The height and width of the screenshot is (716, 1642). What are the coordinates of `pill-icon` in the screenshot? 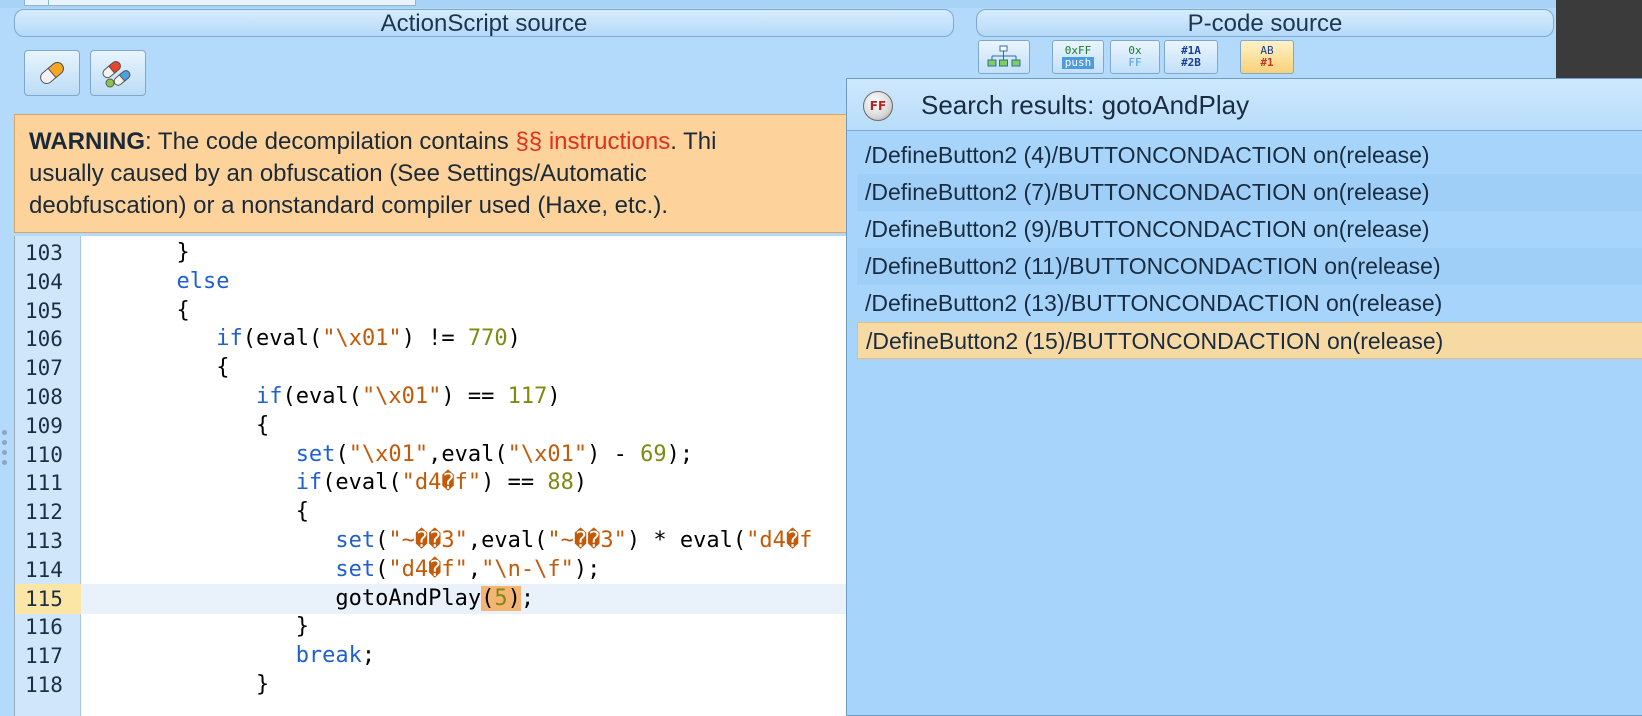 It's located at (52, 73).